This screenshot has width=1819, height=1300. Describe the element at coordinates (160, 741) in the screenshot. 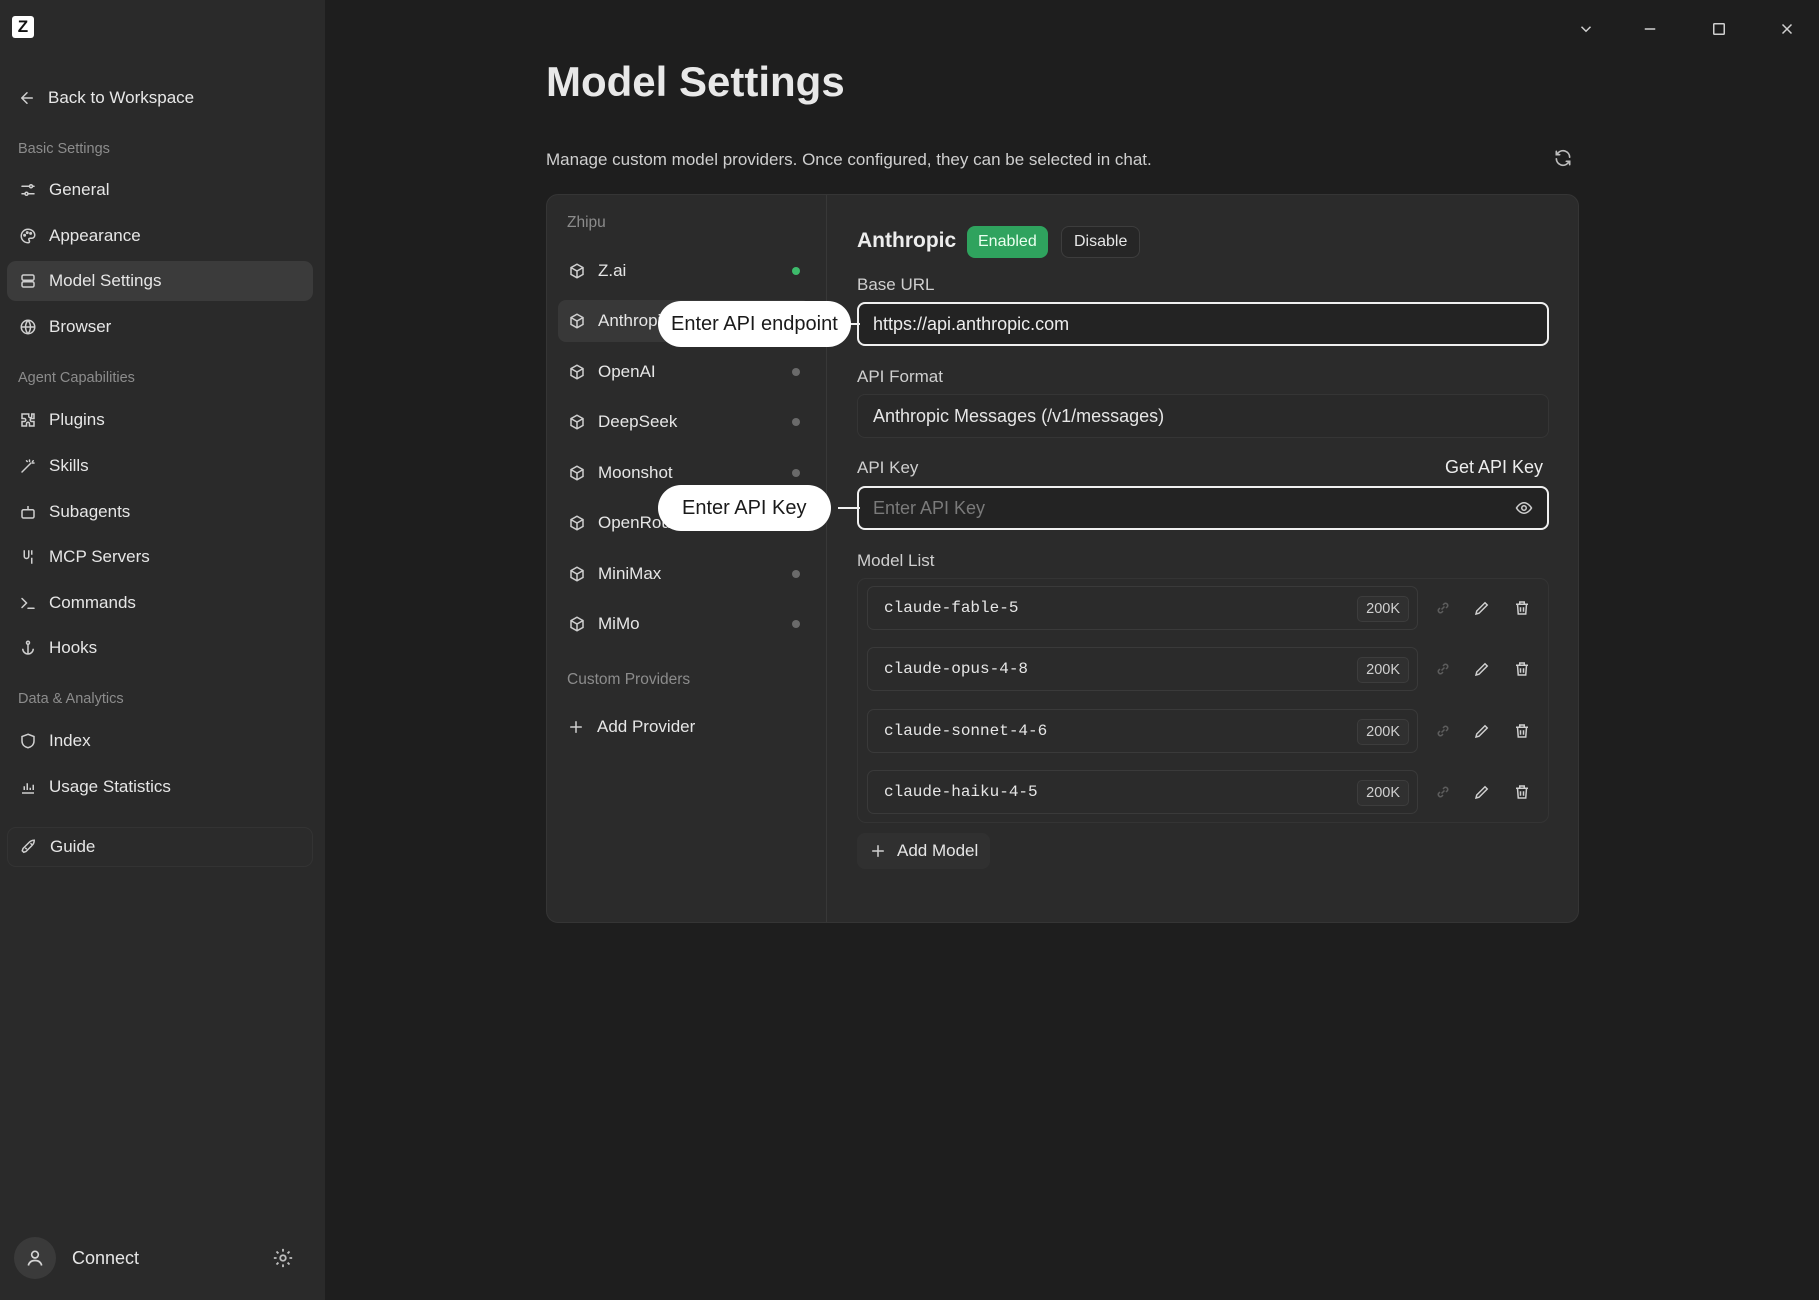

I see `sidebar-item-index: Index` at that location.